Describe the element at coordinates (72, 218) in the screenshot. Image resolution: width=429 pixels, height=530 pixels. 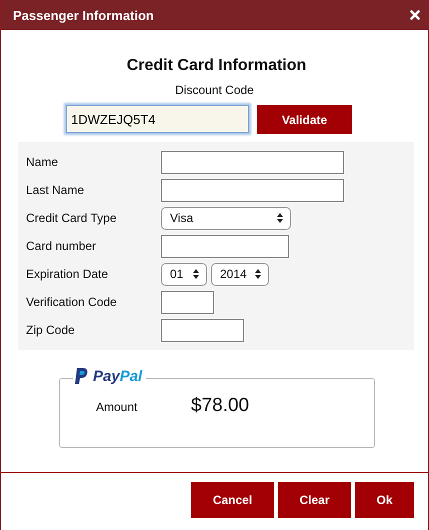
I see `field-label: Credit Card Type` at that location.